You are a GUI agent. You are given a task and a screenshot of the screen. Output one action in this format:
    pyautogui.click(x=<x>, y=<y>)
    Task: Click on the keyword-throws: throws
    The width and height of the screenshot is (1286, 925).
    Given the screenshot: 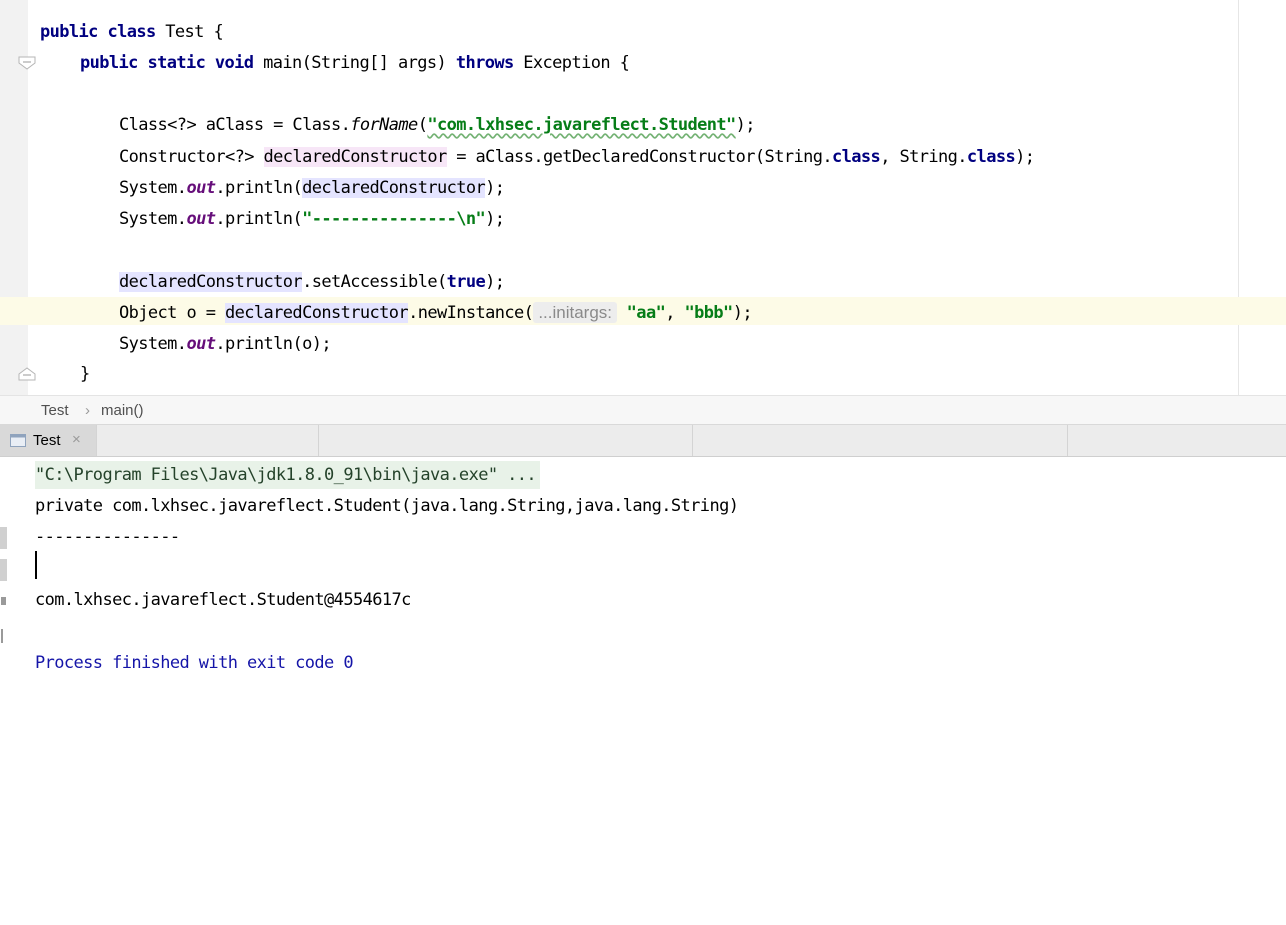 What is the action you would take?
    pyautogui.click(x=484, y=63)
    